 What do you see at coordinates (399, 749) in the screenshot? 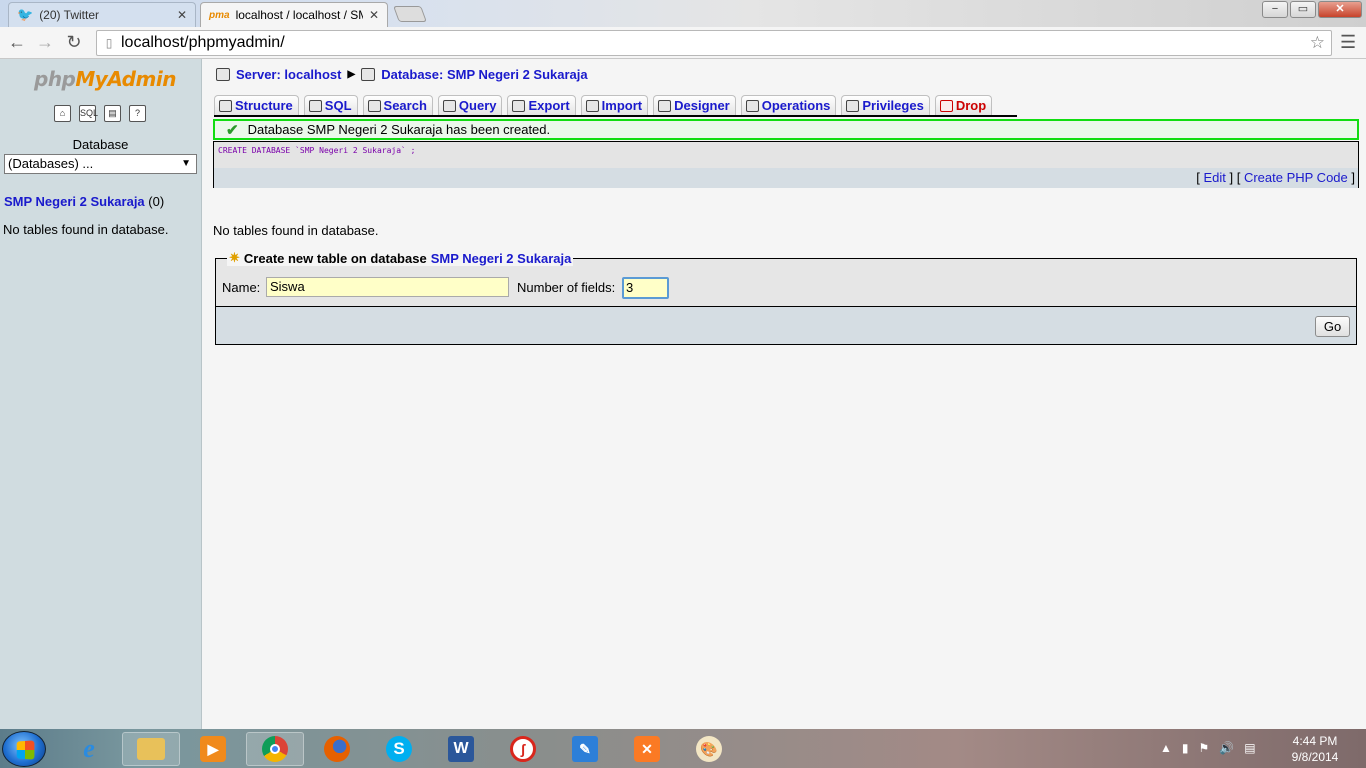
I see `skype-icon: S` at bounding box center [399, 749].